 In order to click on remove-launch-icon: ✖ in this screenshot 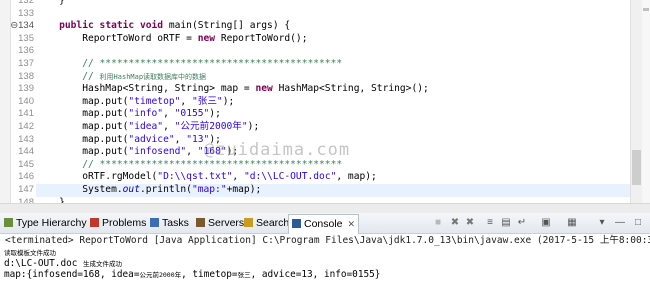, I will do `click(455, 223)`.